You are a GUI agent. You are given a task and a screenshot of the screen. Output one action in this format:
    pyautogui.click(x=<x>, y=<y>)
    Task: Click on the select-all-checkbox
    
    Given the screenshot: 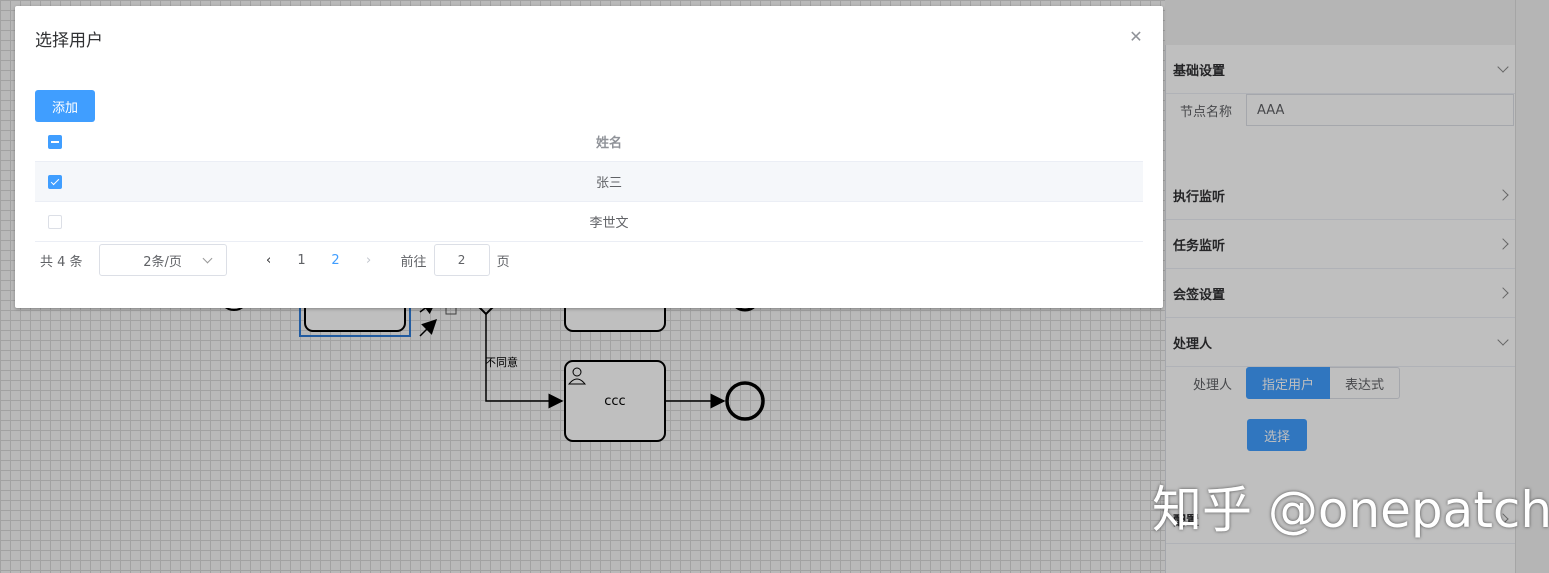 What is the action you would take?
    pyautogui.click(x=55, y=142)
    